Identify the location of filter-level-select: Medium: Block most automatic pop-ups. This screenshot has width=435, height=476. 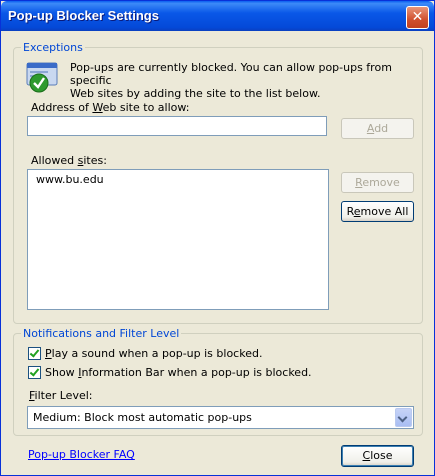
(220, 417).